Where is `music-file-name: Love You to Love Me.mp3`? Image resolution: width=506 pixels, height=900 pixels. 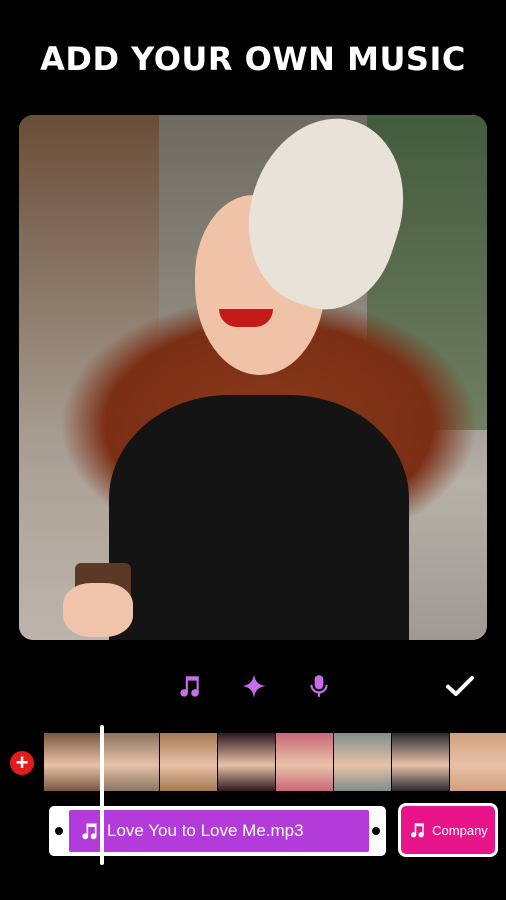
music-file-name: Love You to Love Me.mp3 is located at coordinates (205, 830).